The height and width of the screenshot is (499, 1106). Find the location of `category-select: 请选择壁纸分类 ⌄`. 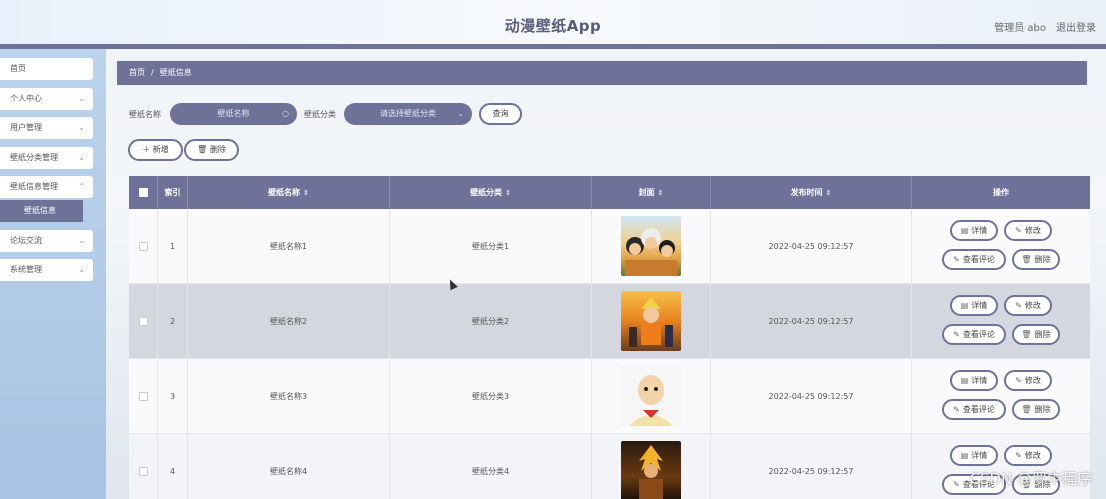

category-select: 请选择壁纸分类 ⌄ is located at coordinates (408, 114).